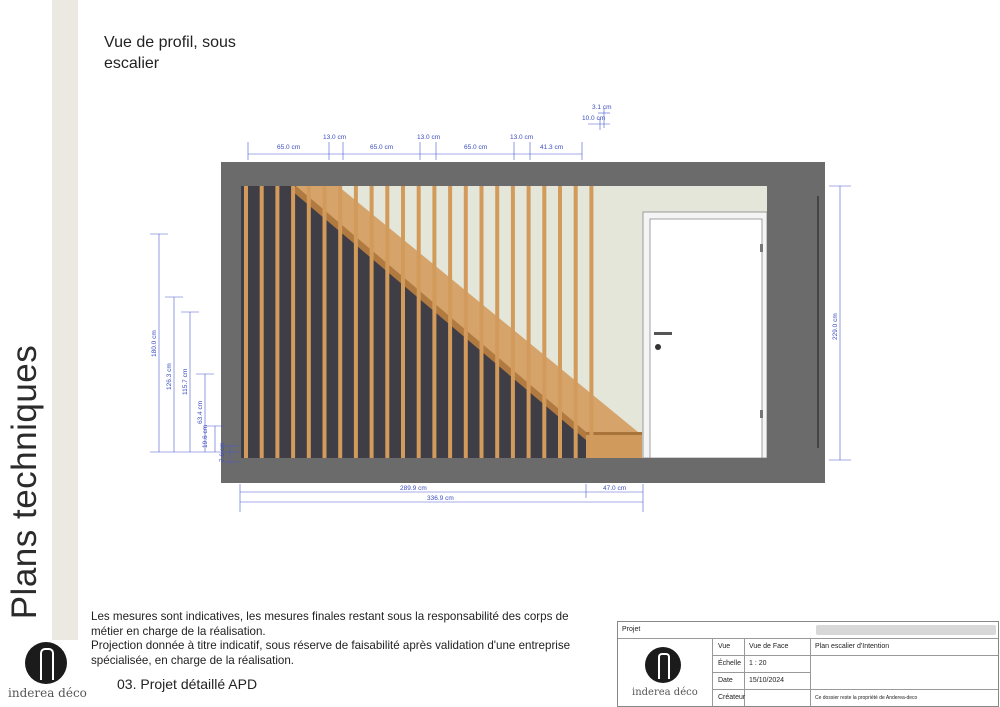 The height and width of the screenshot is (707, 1000). What do you see at coordinates (602, 107) in the screenshot?
I see `dim-top-3: 3.1 cm` at bounding box center [602, 107].